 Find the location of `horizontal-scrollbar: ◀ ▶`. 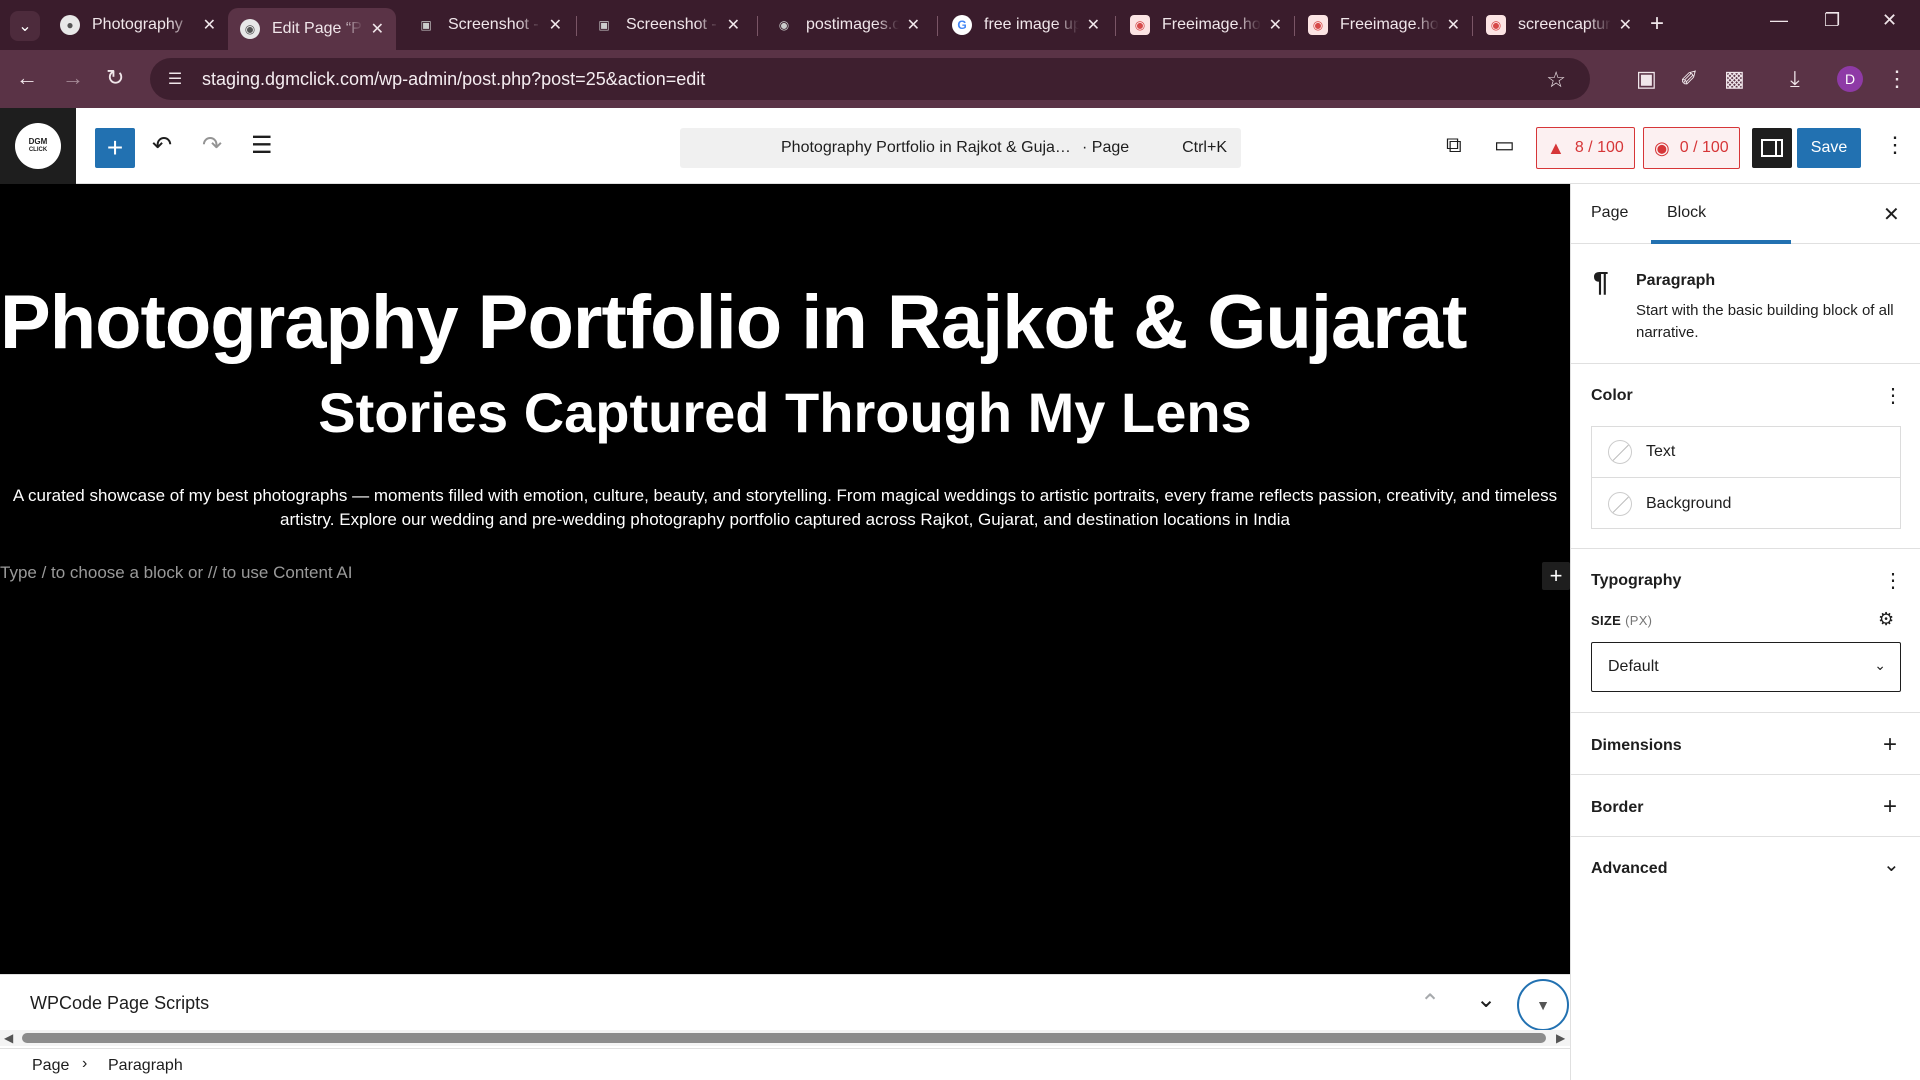

horizontal-scrollbar: ◀ ▶ is located at coordinates (785, 1038).